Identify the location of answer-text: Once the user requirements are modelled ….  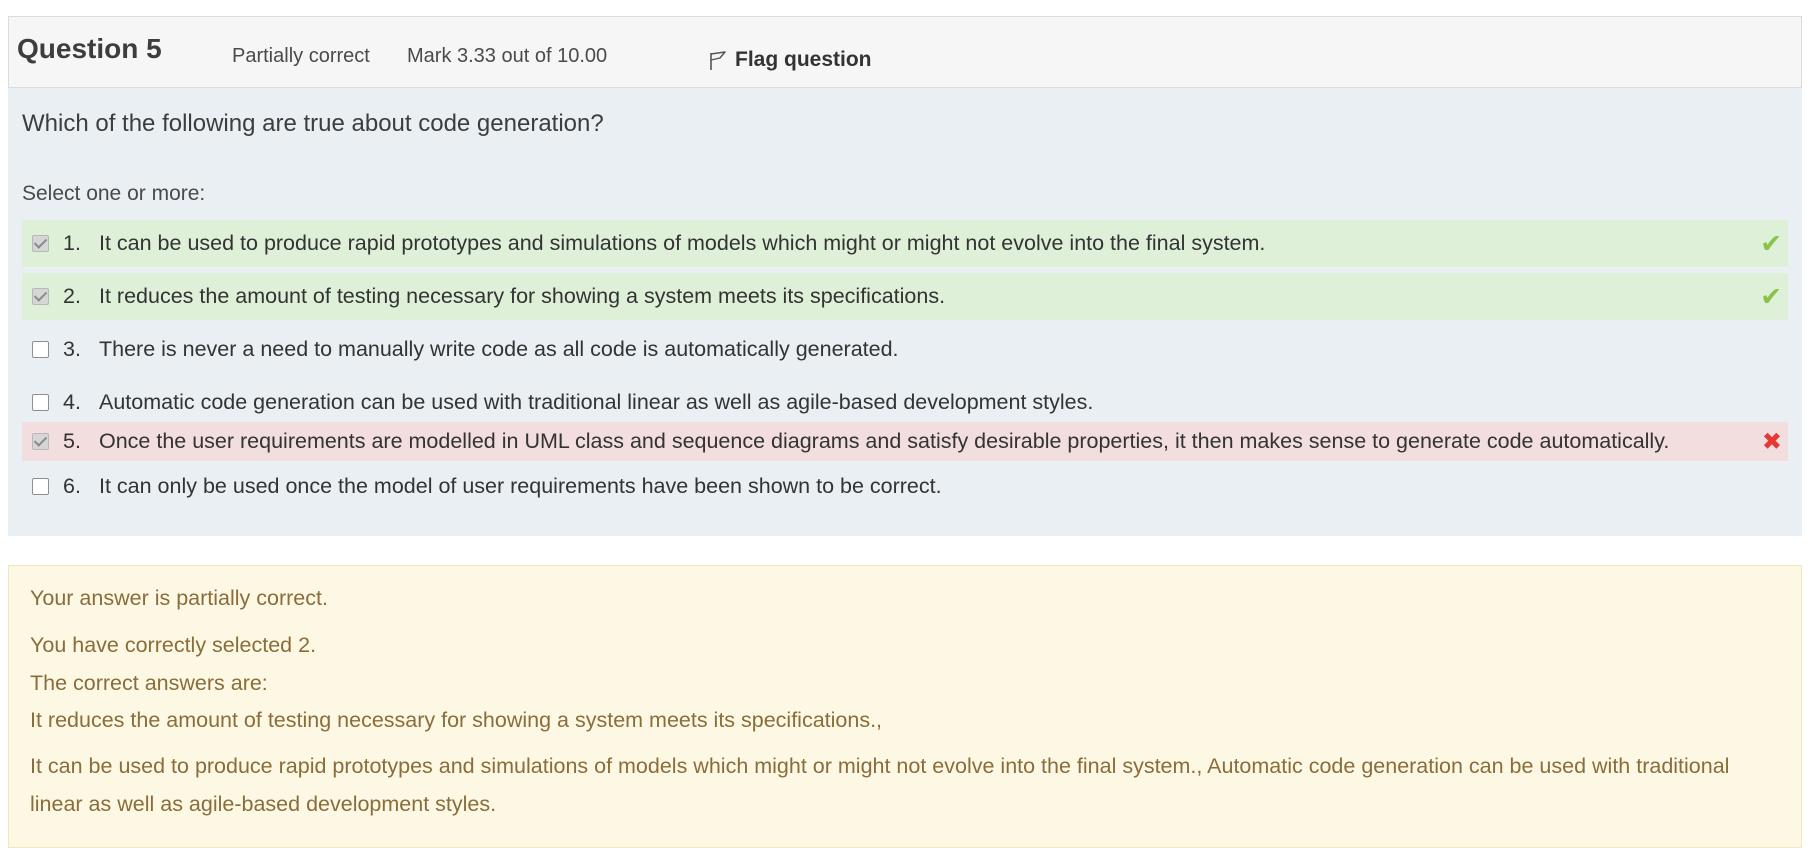
(884, 441).